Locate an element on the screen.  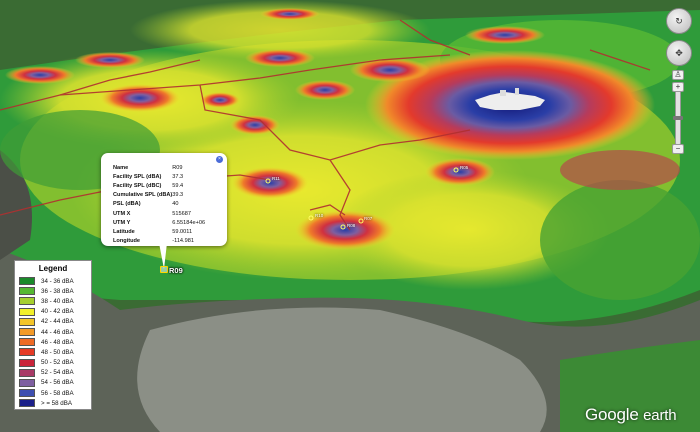
legend-item: 44 - 46 dBA is located at coordinates (53, 332).